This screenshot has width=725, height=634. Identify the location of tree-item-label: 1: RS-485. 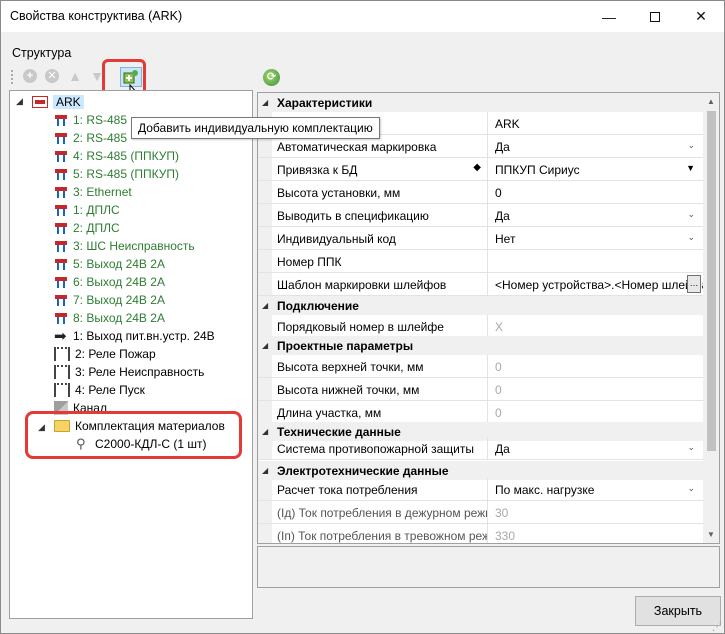
(100, 120).